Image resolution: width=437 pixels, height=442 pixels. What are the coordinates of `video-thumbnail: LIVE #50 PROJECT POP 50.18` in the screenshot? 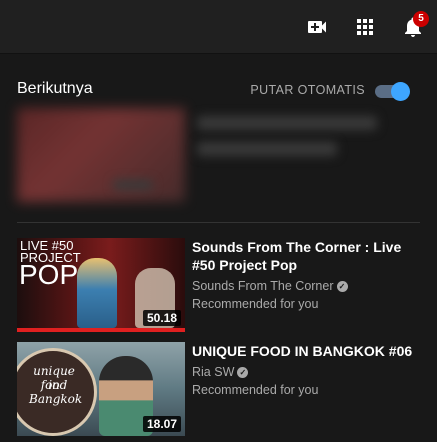 It's located at (101, 285).